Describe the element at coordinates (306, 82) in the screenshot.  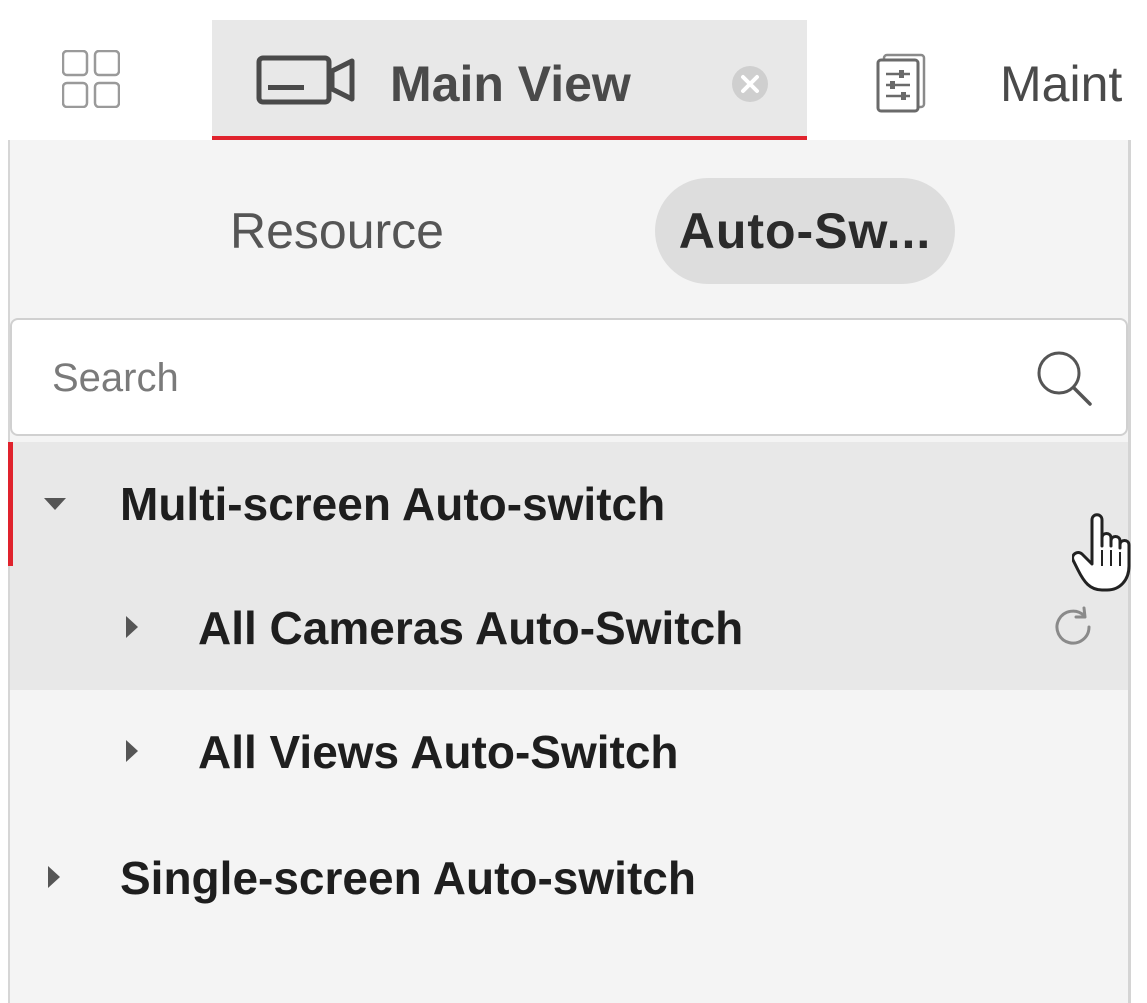
I see `camera-icon` at that location.